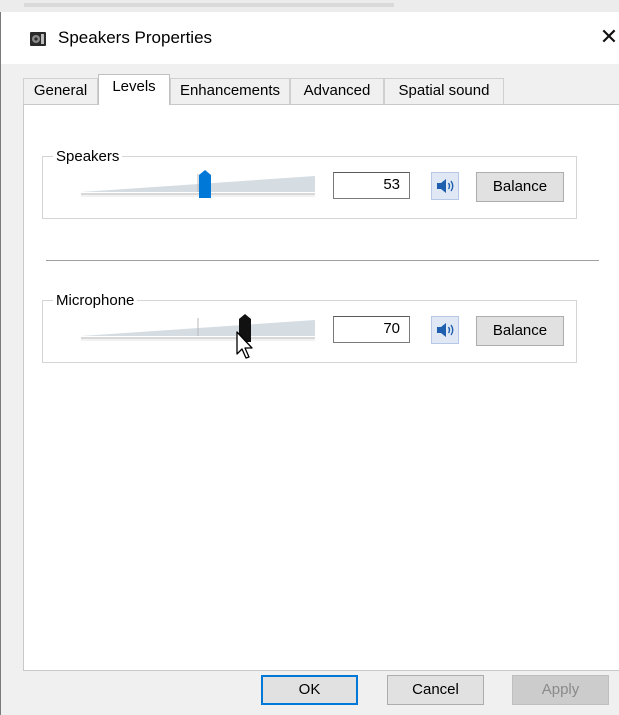 Image resolution: width=619 pixels, height=715 pixels. I want to click on microphone-slider-track, so click(198, 328).